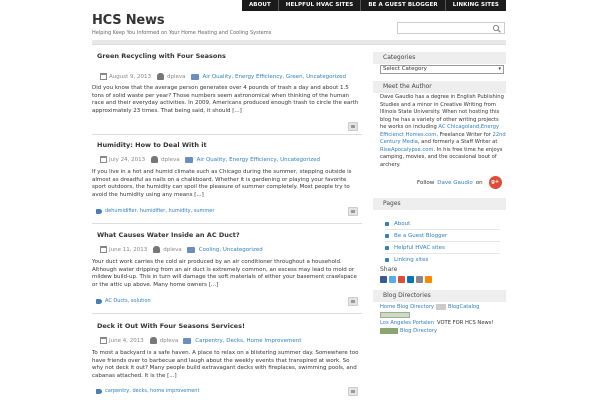  I want to click on share-buttons, so click(406, 279).